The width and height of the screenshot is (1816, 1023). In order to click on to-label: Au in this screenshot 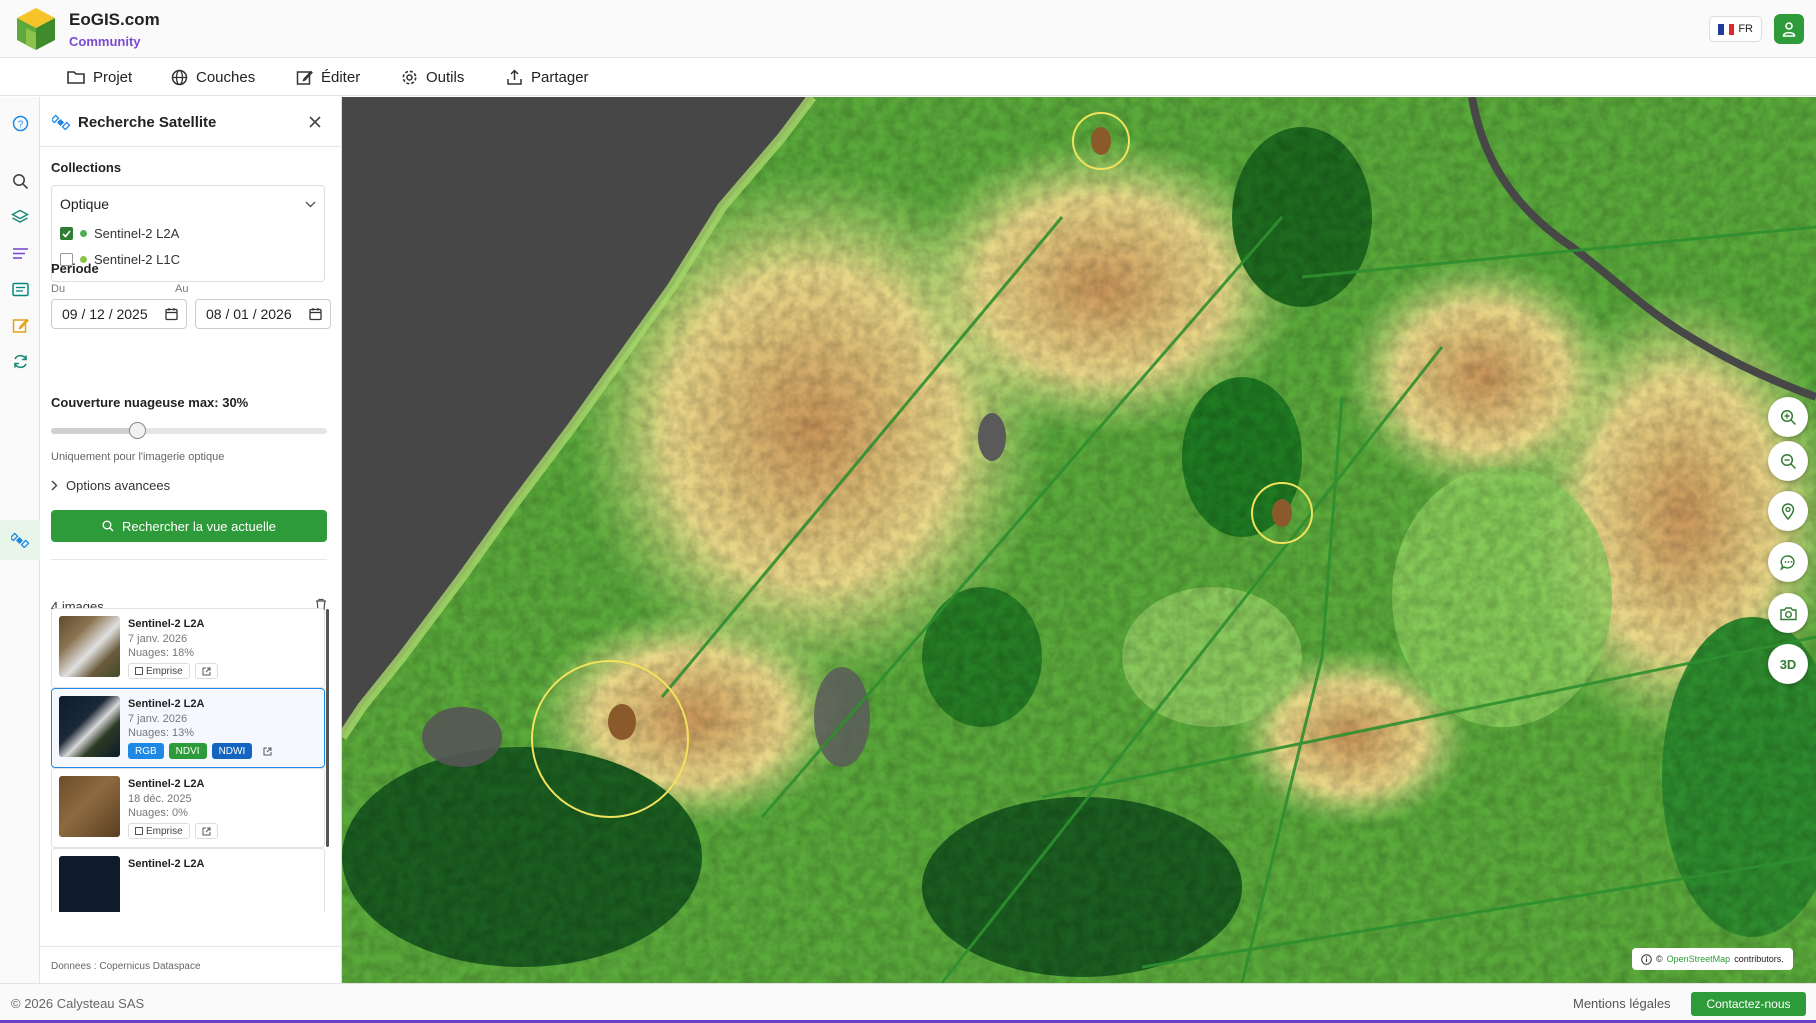, I will do `click(182, 289)`.